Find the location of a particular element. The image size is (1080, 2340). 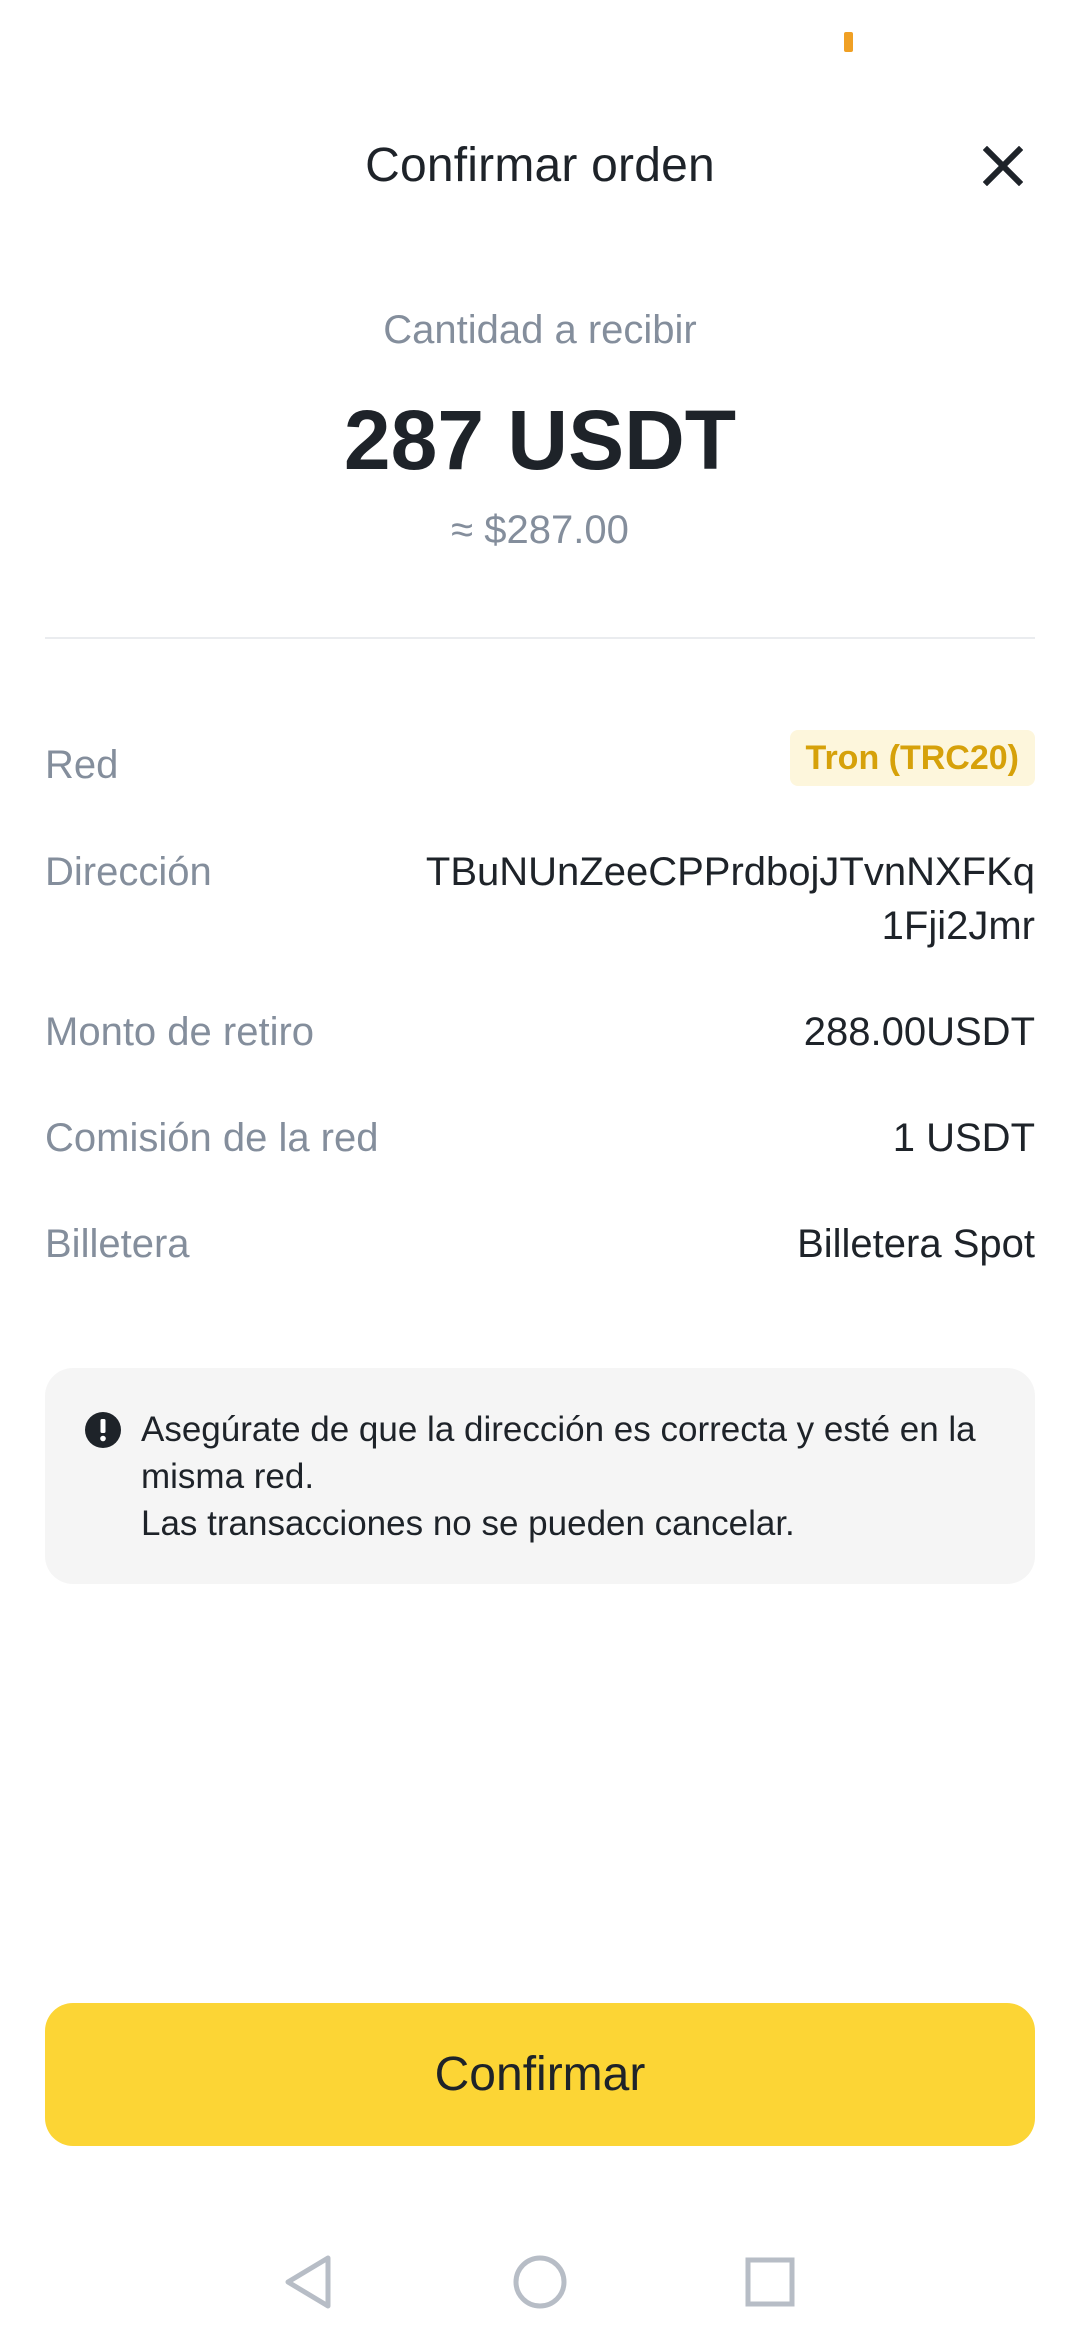

nav-back-button is located at coordinates (308, 2282).